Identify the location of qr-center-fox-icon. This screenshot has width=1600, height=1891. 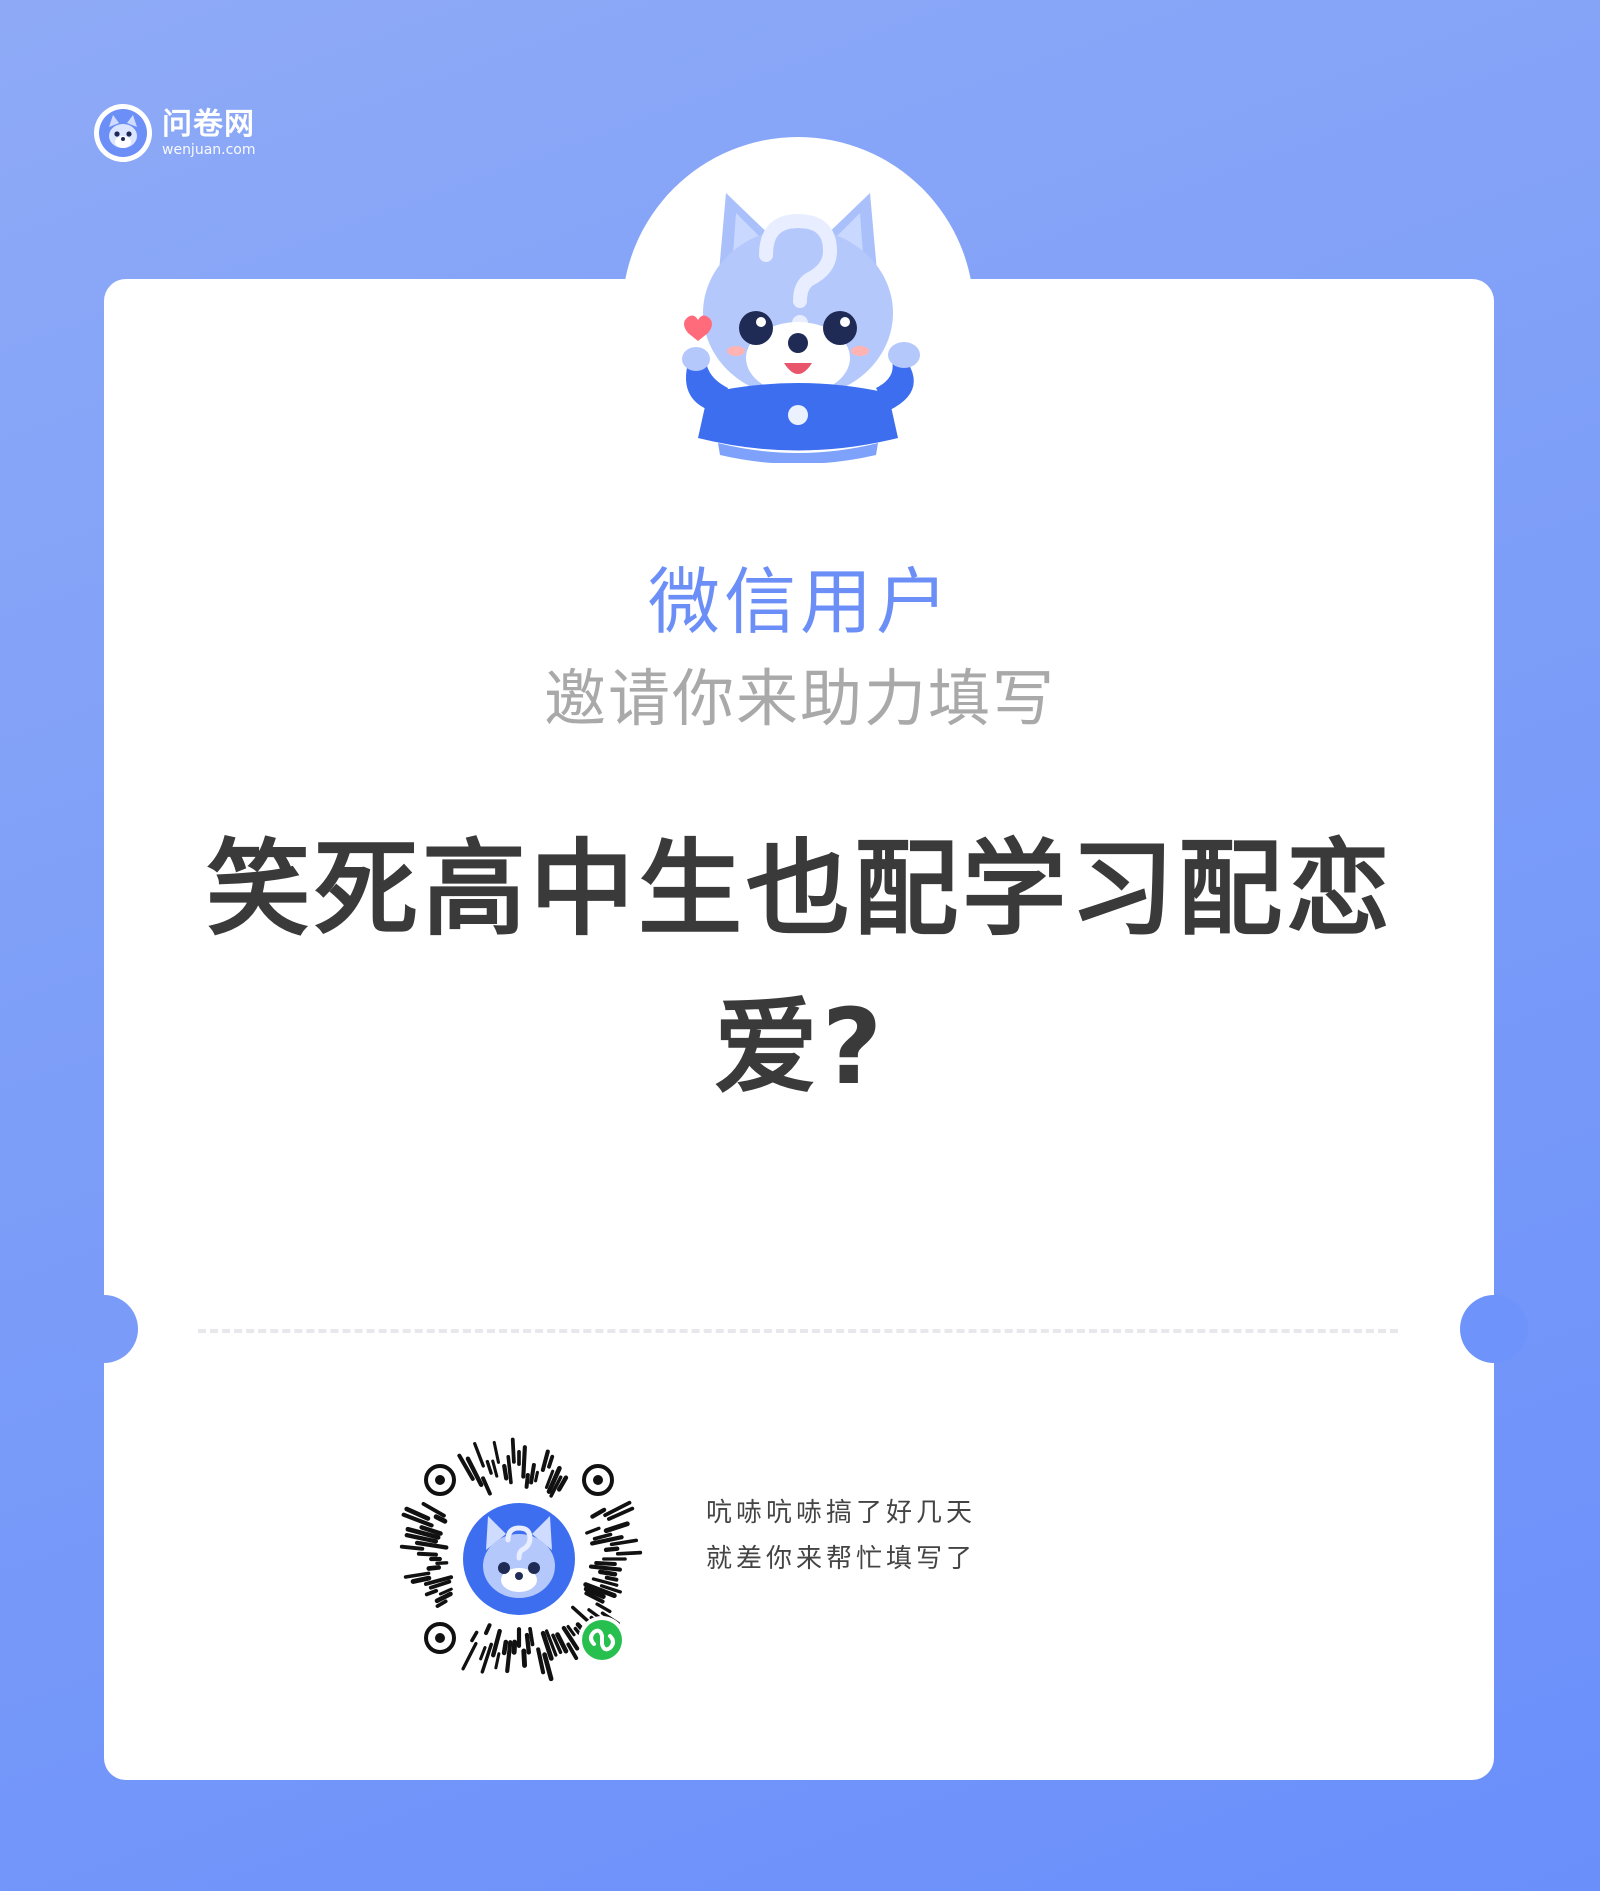
(519, 1557).